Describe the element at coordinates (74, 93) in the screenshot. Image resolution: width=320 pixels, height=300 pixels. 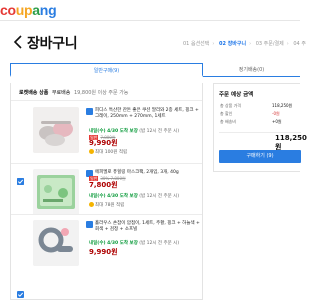
I see `rocket-delivery-header: 로켓배송 상품 무료배송 19,800원 이상 주문 가능` at that location.